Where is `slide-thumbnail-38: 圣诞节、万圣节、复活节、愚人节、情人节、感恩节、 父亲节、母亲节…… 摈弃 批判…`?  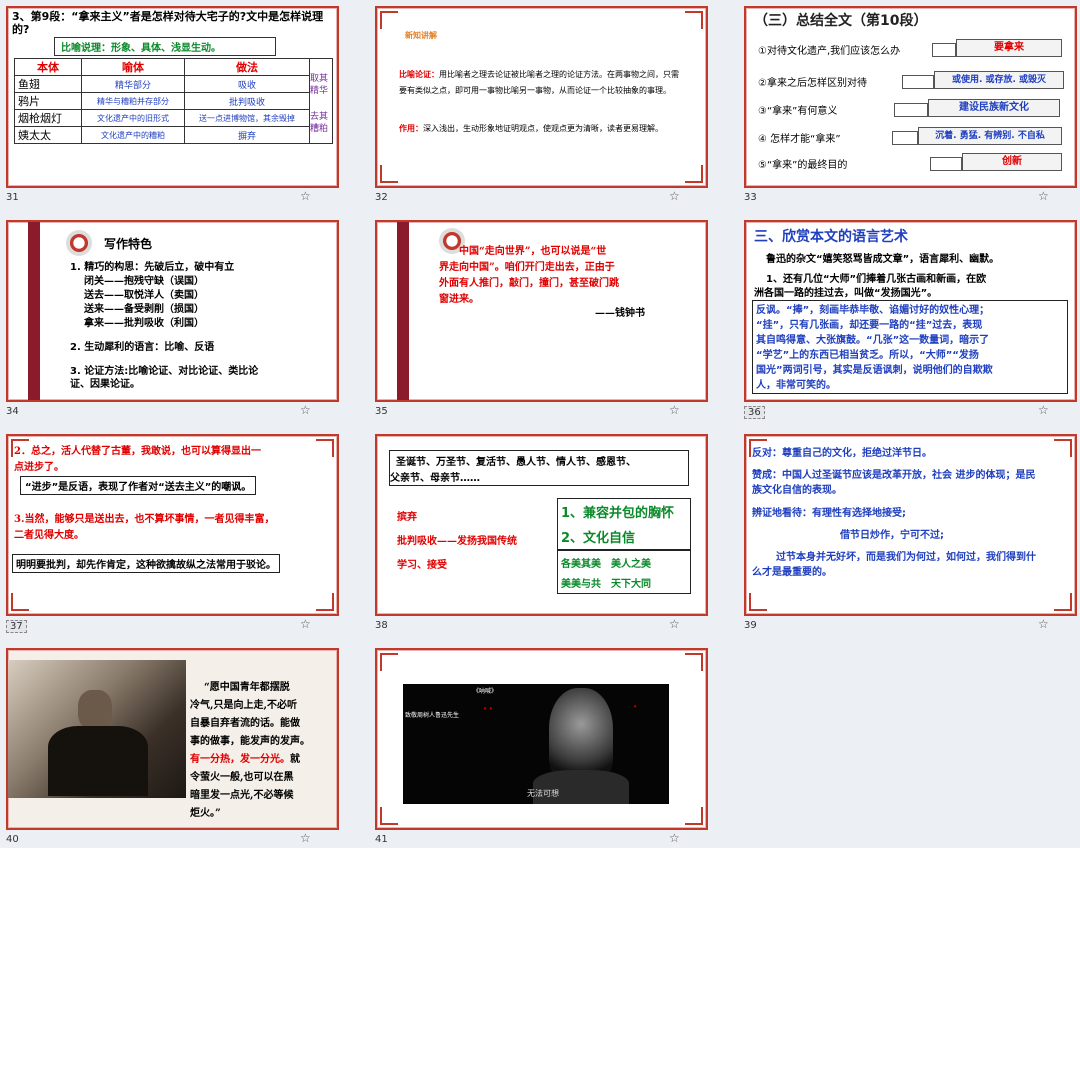 slide-thumbnail-38: 圣诞节、万圣节、复活节、愚人节、情人节、感恩节、 父亲节、母亲节…… 摈弃 批判… is located at coordinates (539, 537).